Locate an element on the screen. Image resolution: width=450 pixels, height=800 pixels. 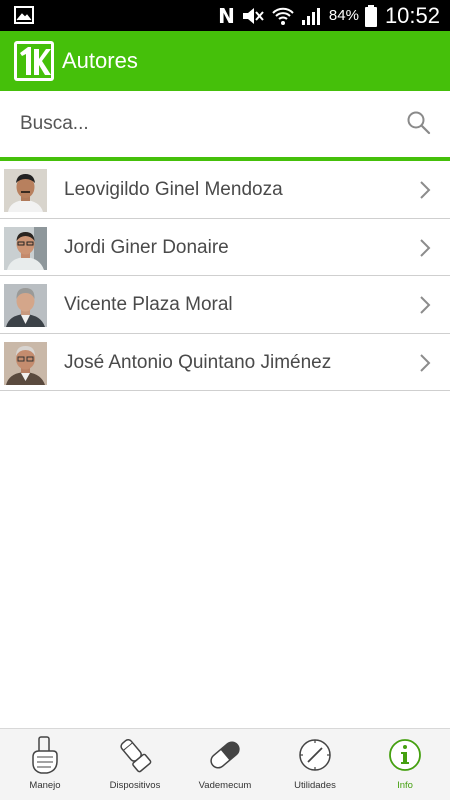
search-bar is located at coordinates (225, 124).